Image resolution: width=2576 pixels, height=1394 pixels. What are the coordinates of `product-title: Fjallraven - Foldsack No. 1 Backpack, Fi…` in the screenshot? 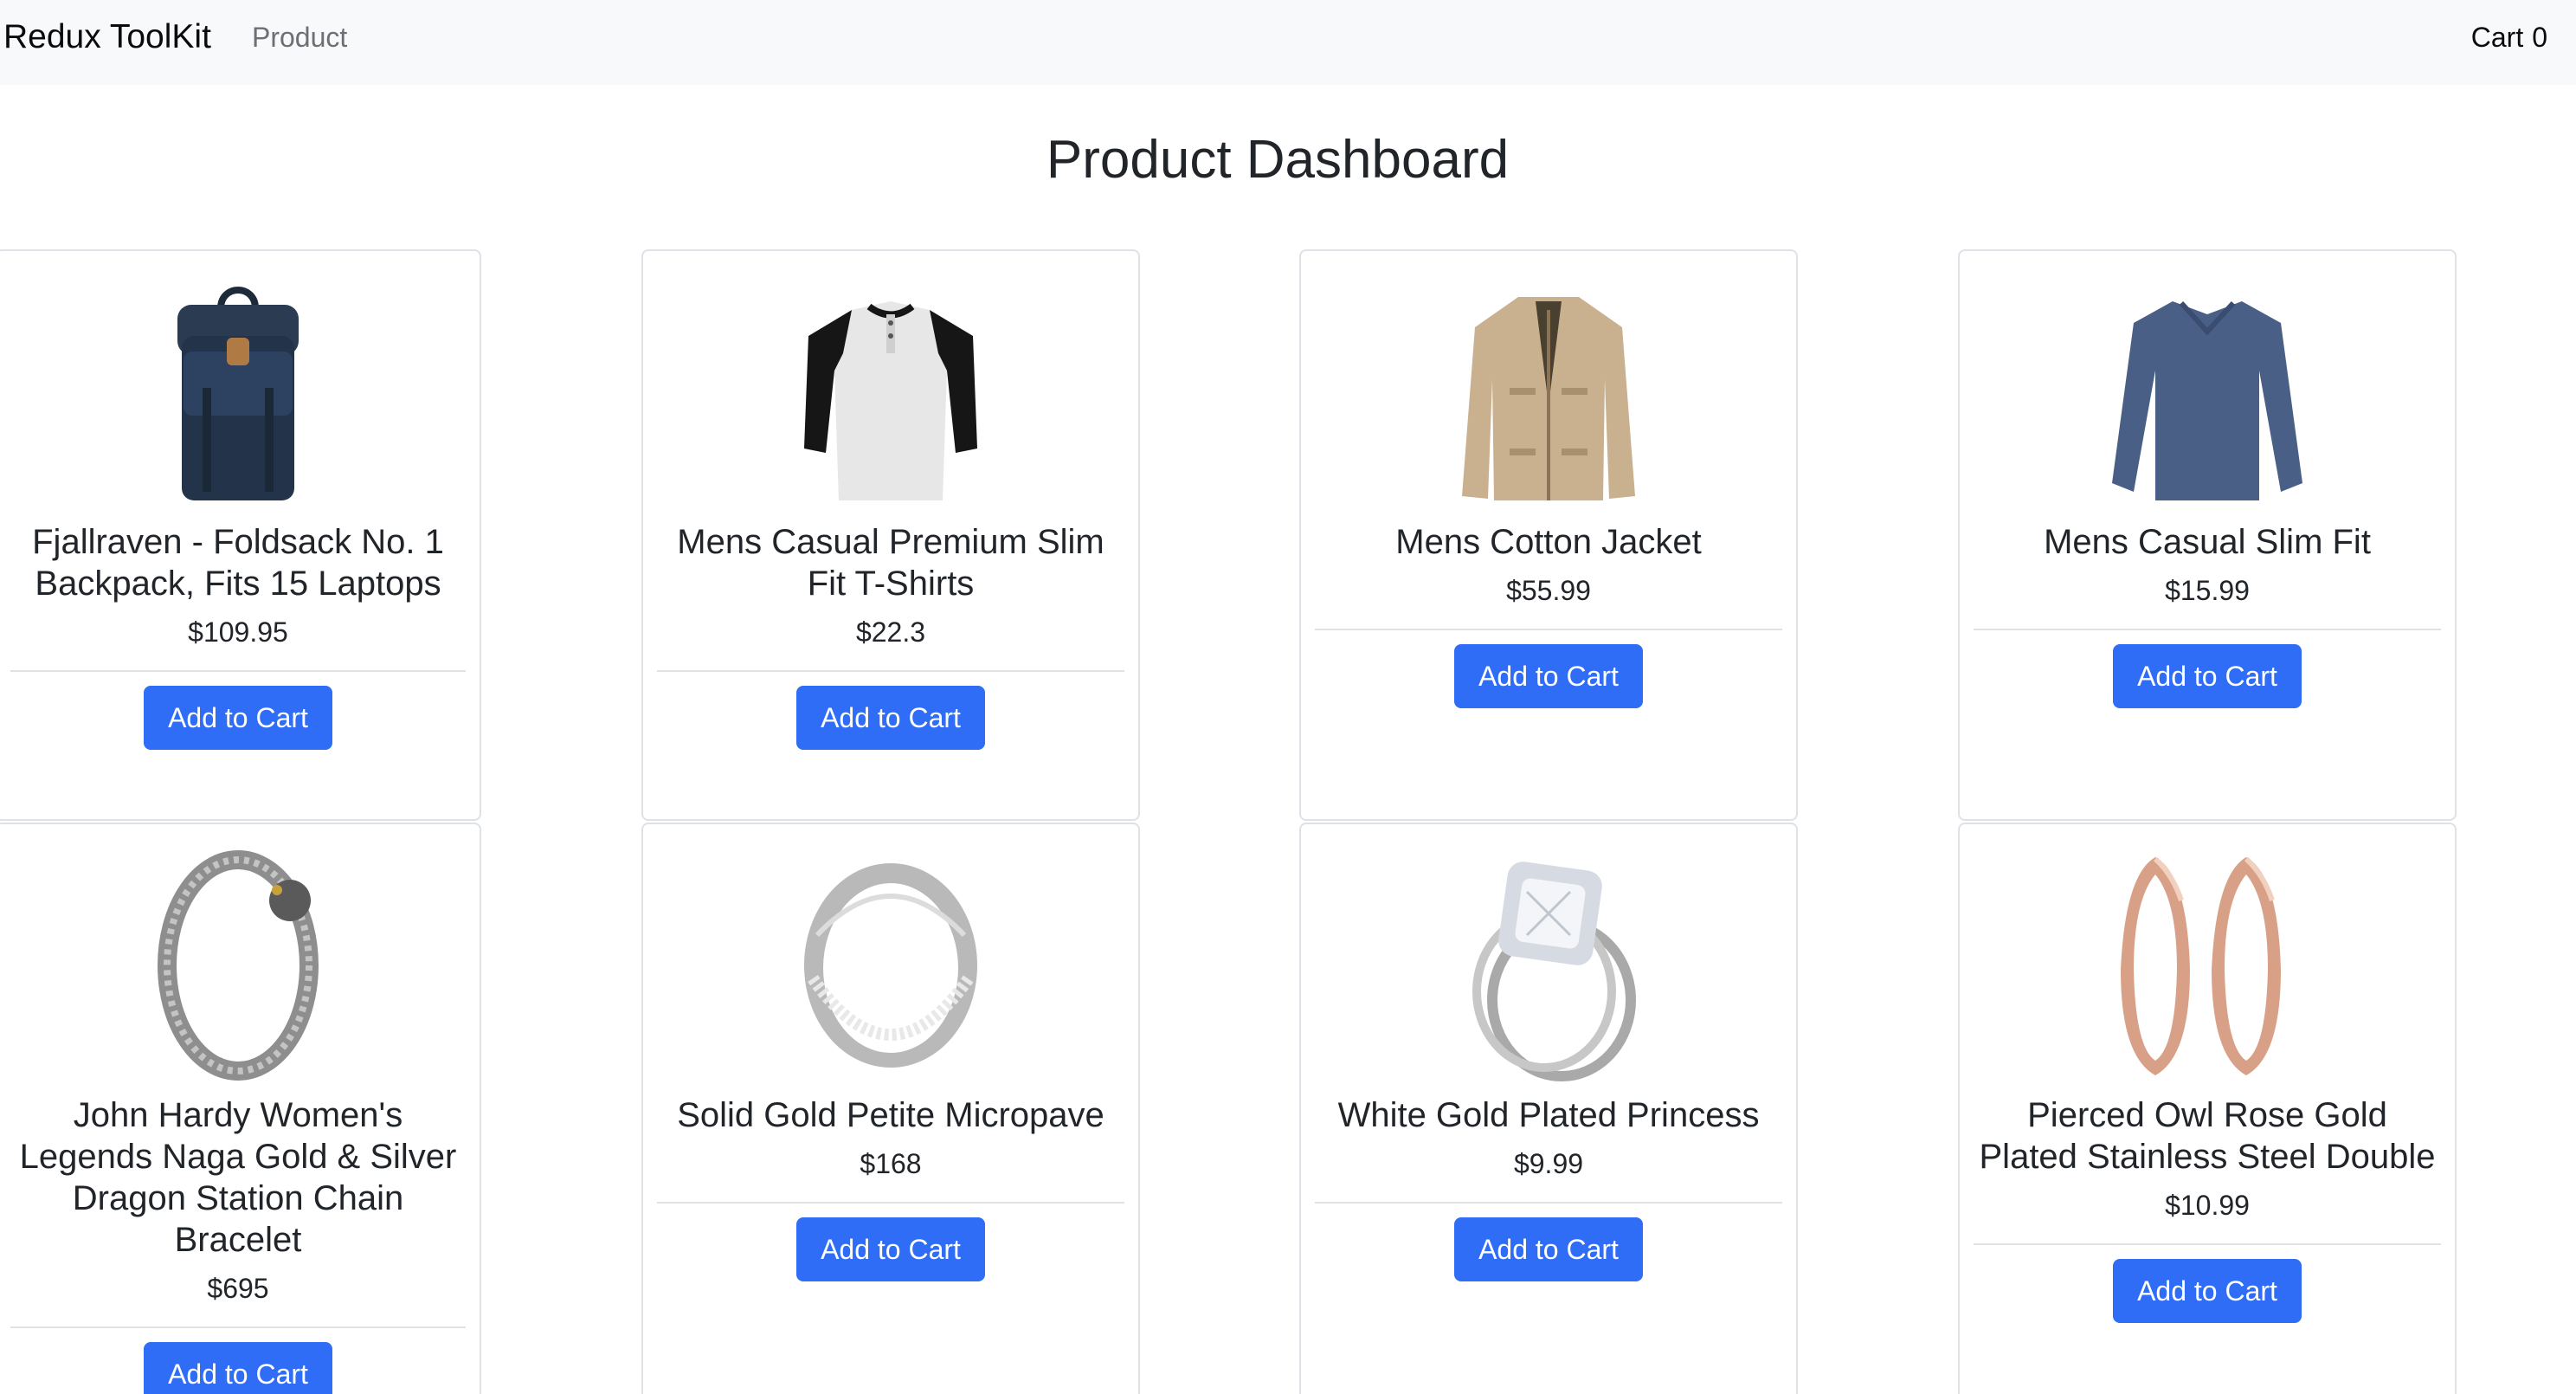 It's located at (238, 563).